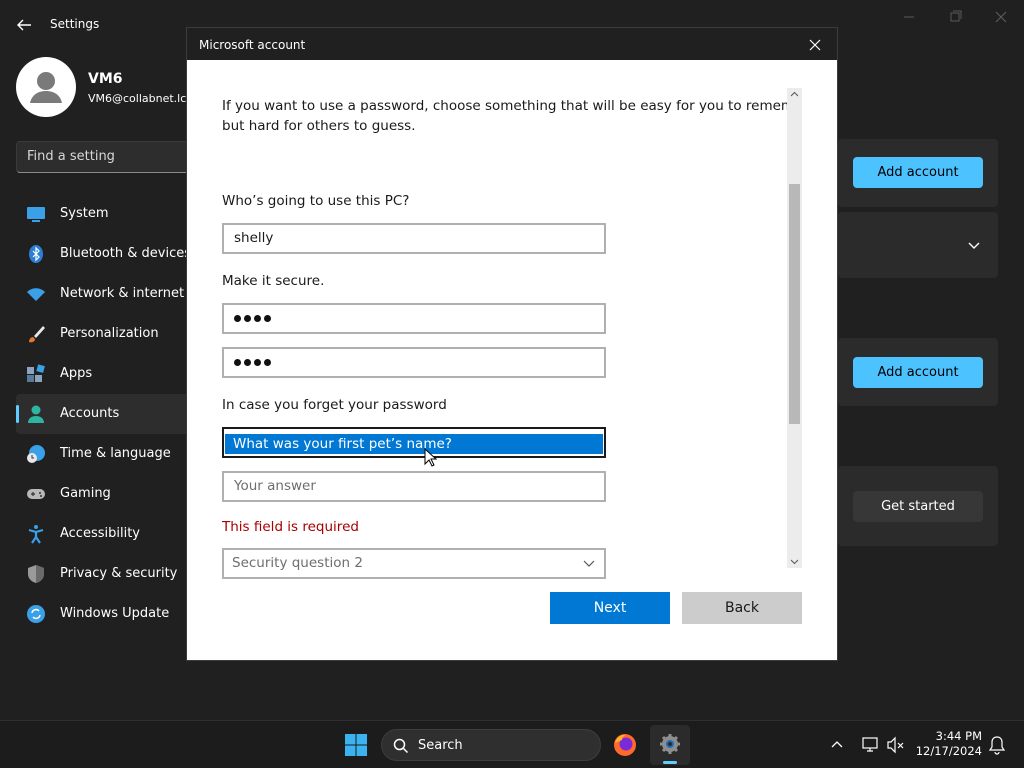 Image resolution: width=1024 pixels, height=768 pixels. I want to click on scrollbar-thumb, so click(794, 304).